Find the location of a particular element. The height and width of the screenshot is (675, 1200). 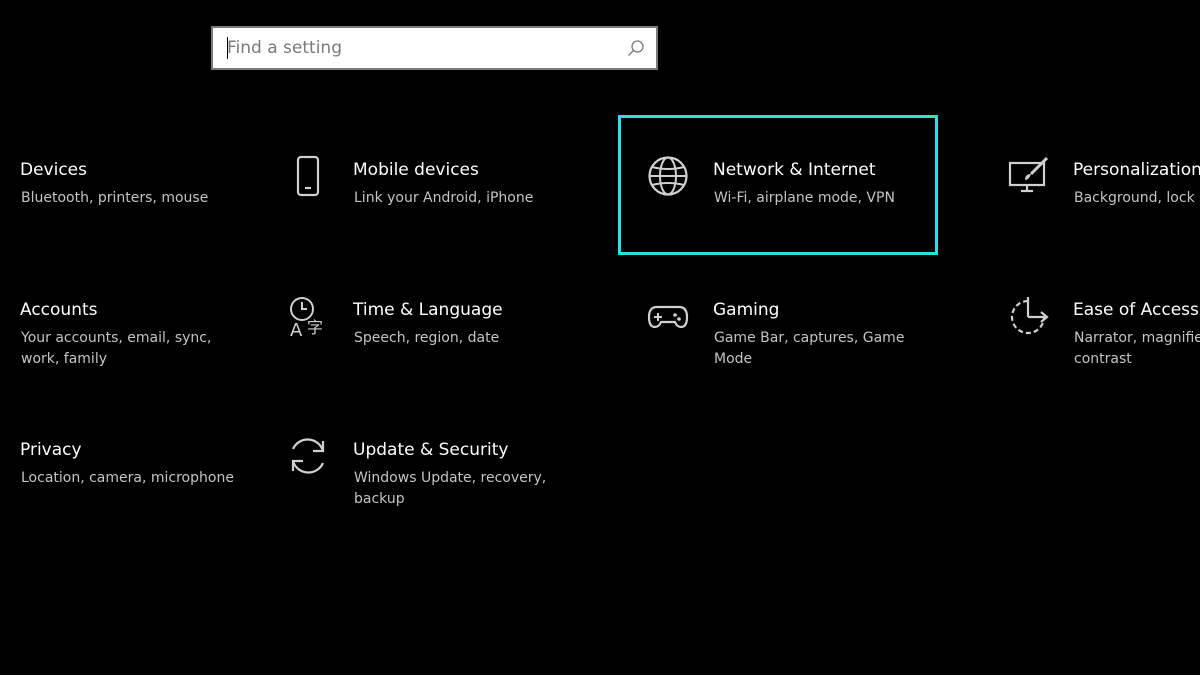

tile-description: Game Bar, captures, Game Mode is located at coordinates (809, 348).